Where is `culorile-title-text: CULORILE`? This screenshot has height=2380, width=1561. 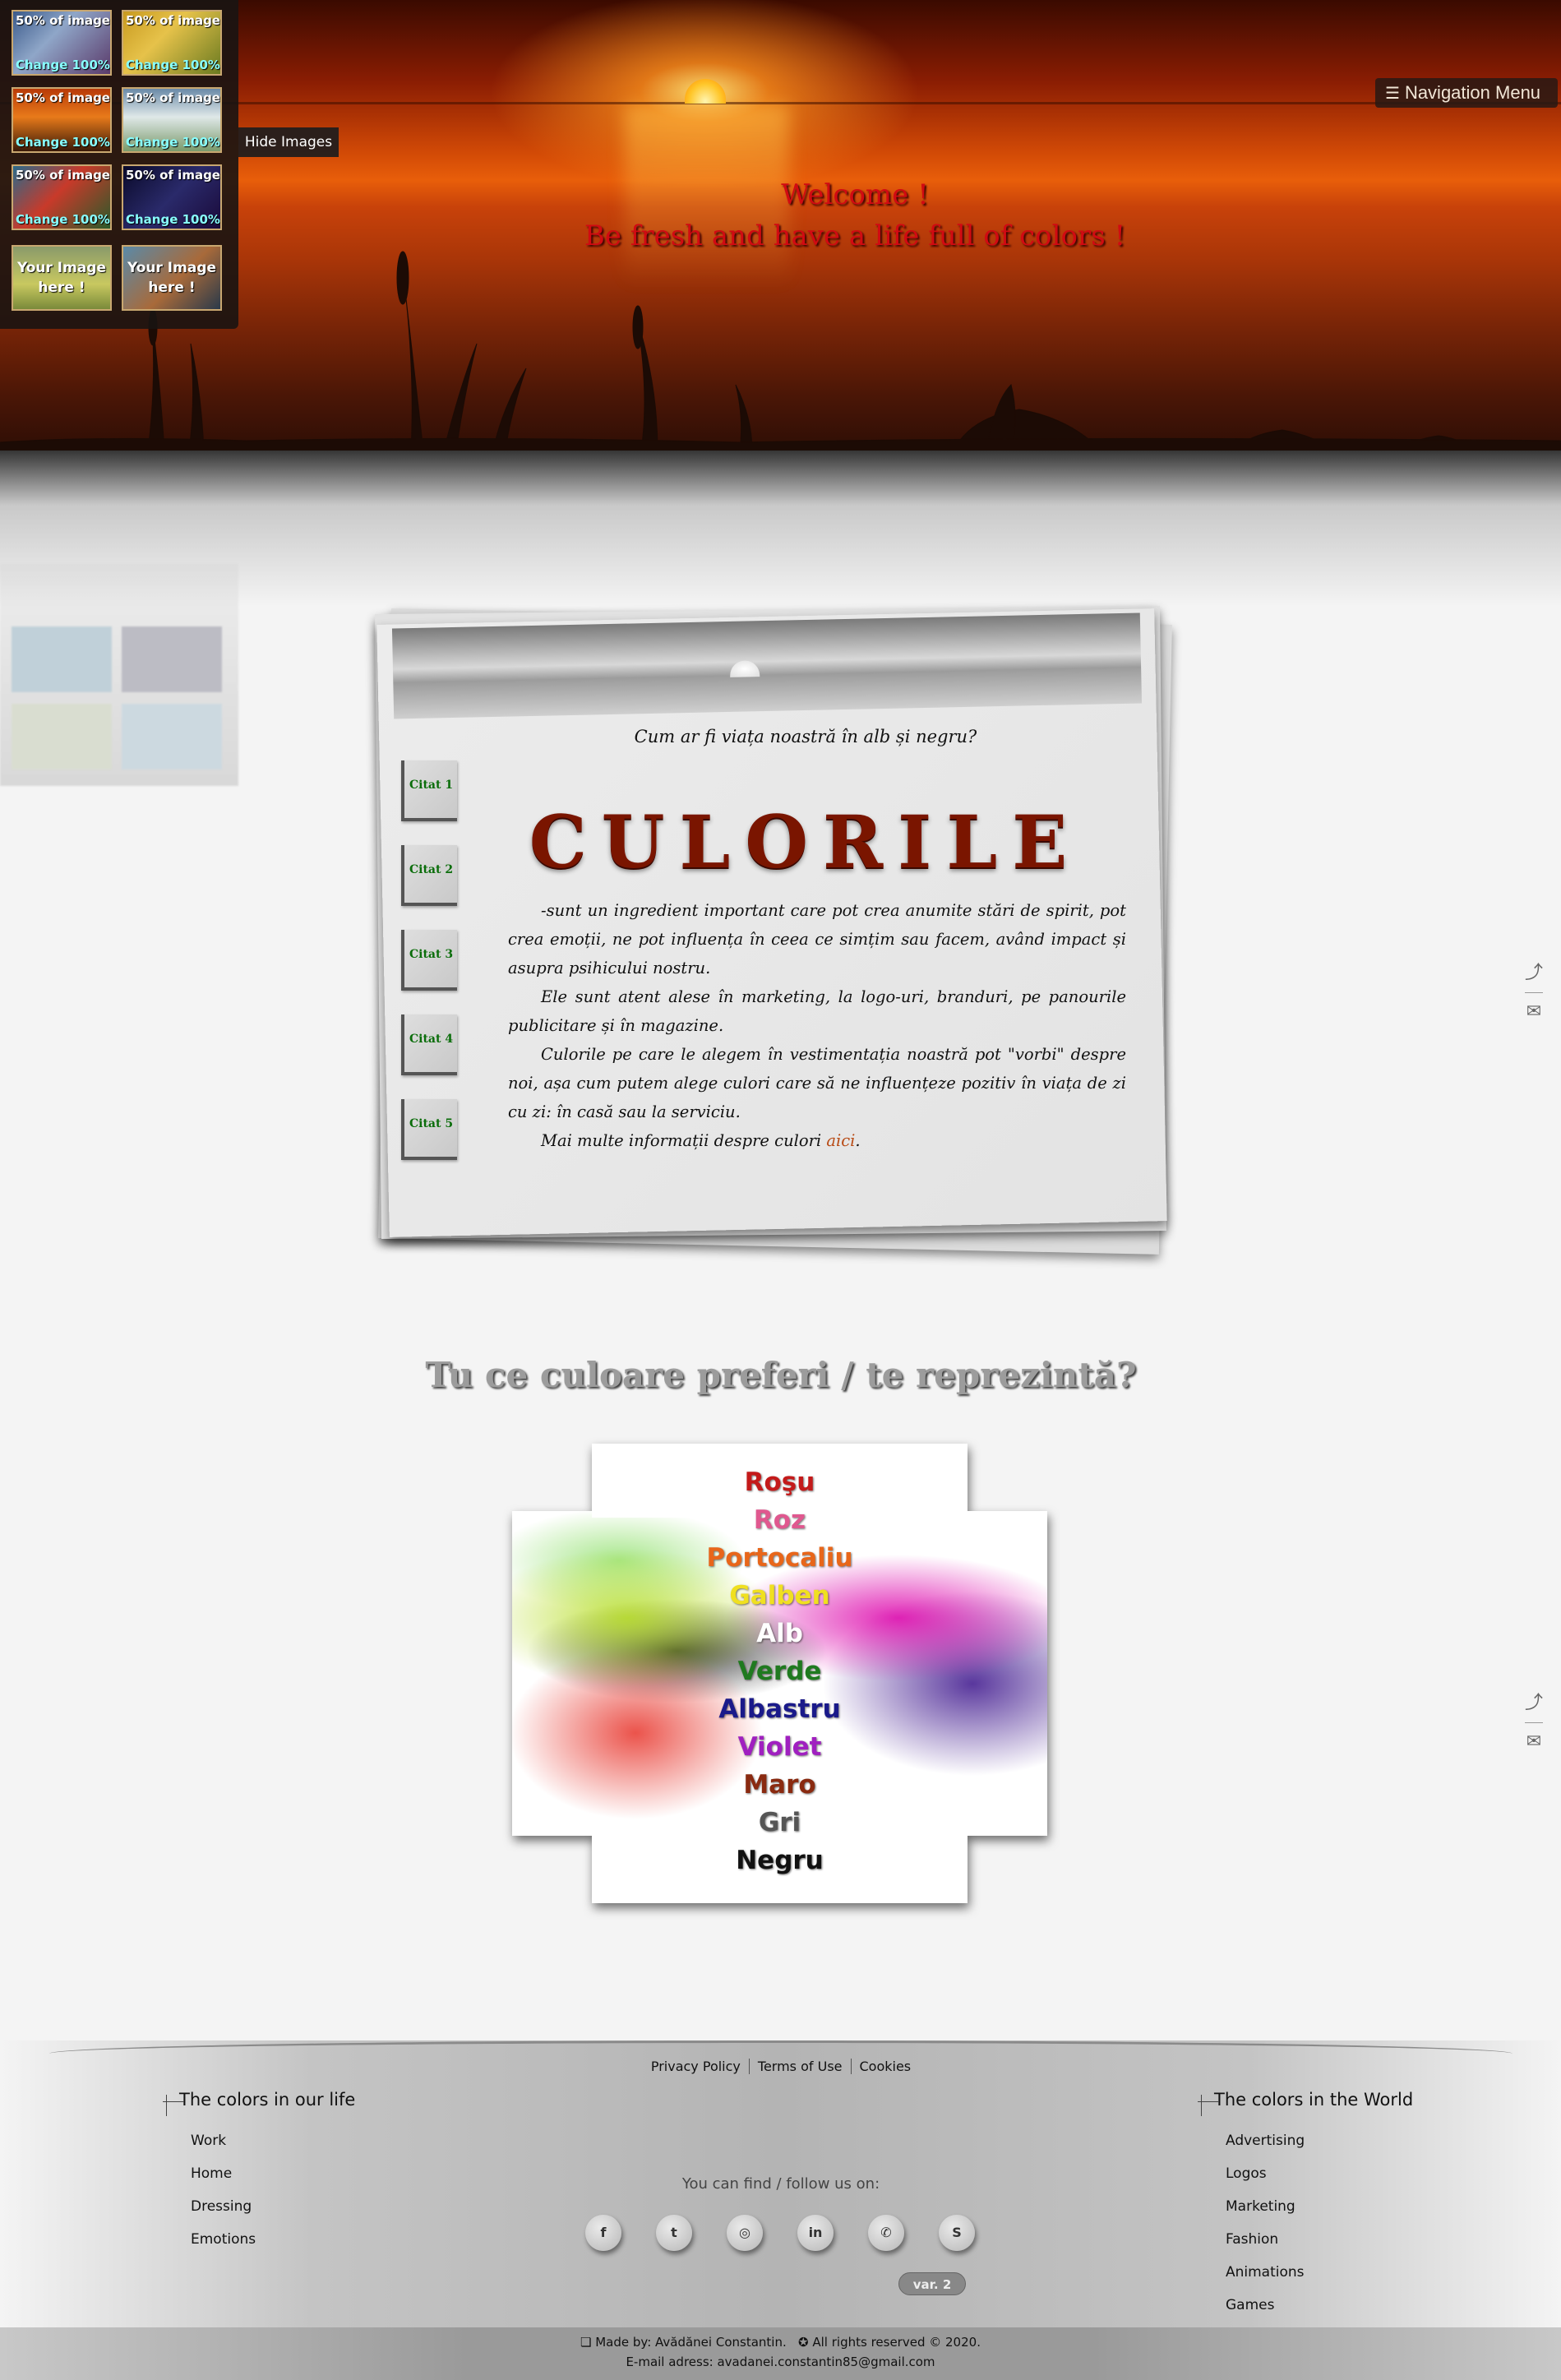 culorile-title-text: CULORILE is located at coordinates (806, 842).